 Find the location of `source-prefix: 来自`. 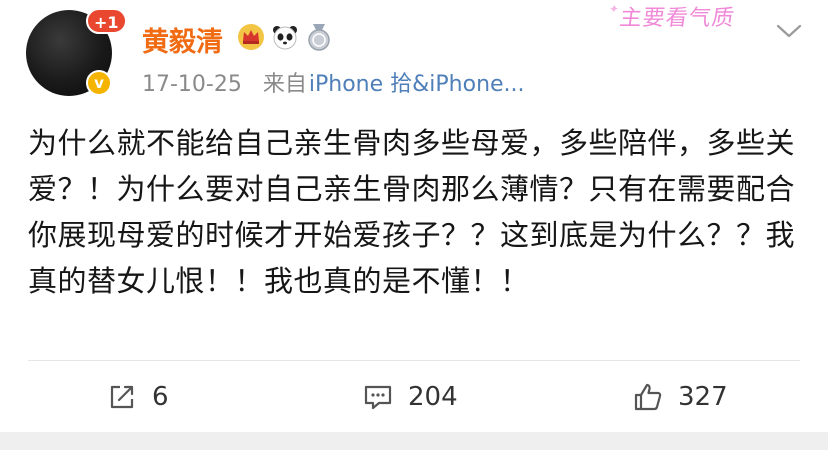

source-prefix: 来自 is located at coordinates (284, 84).